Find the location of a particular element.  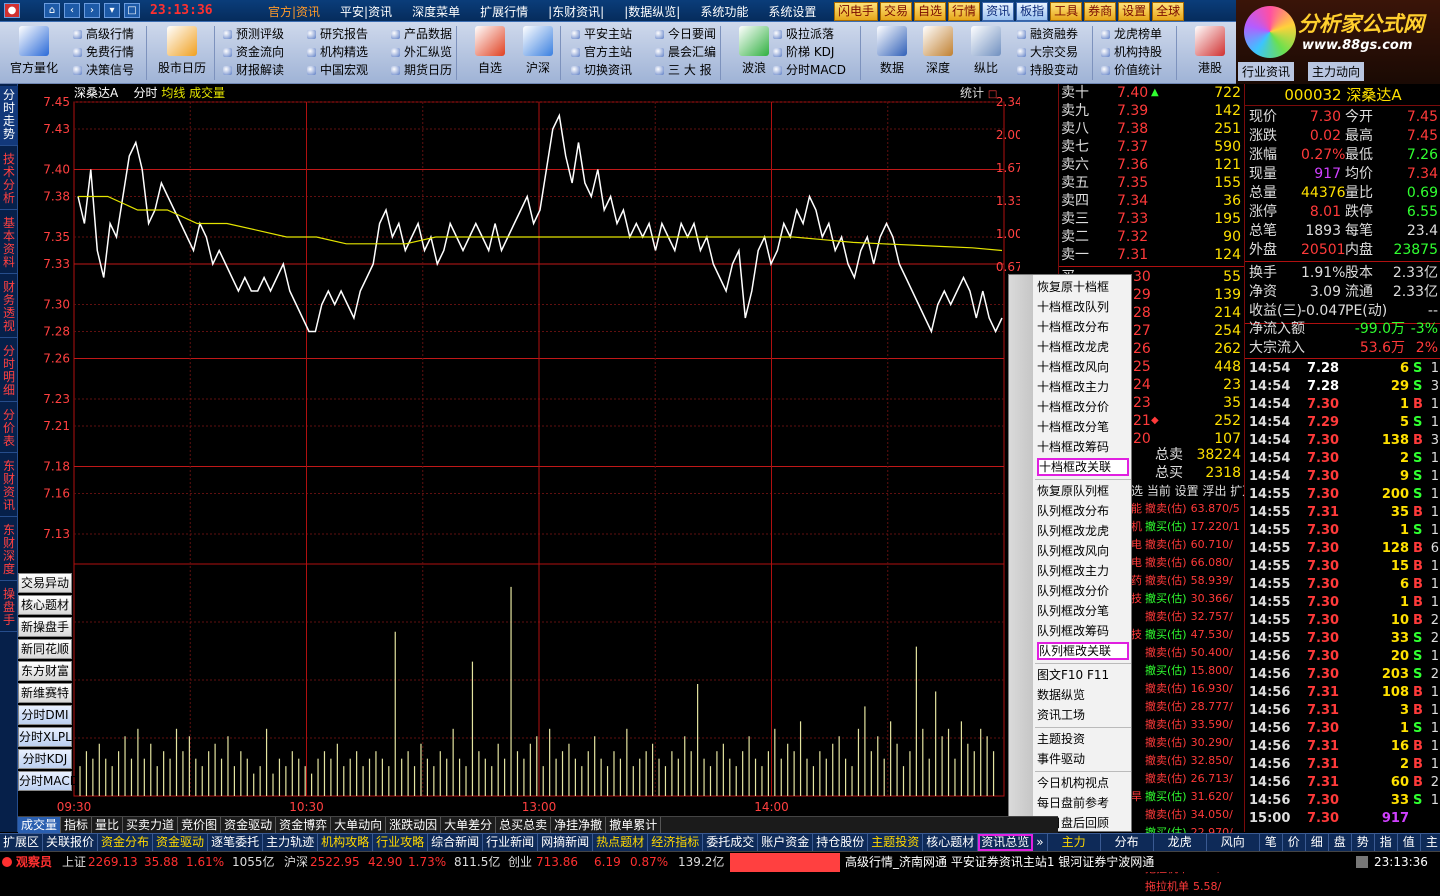

ext-tab-14: 账户资金 is located at coordinates (786, 842).